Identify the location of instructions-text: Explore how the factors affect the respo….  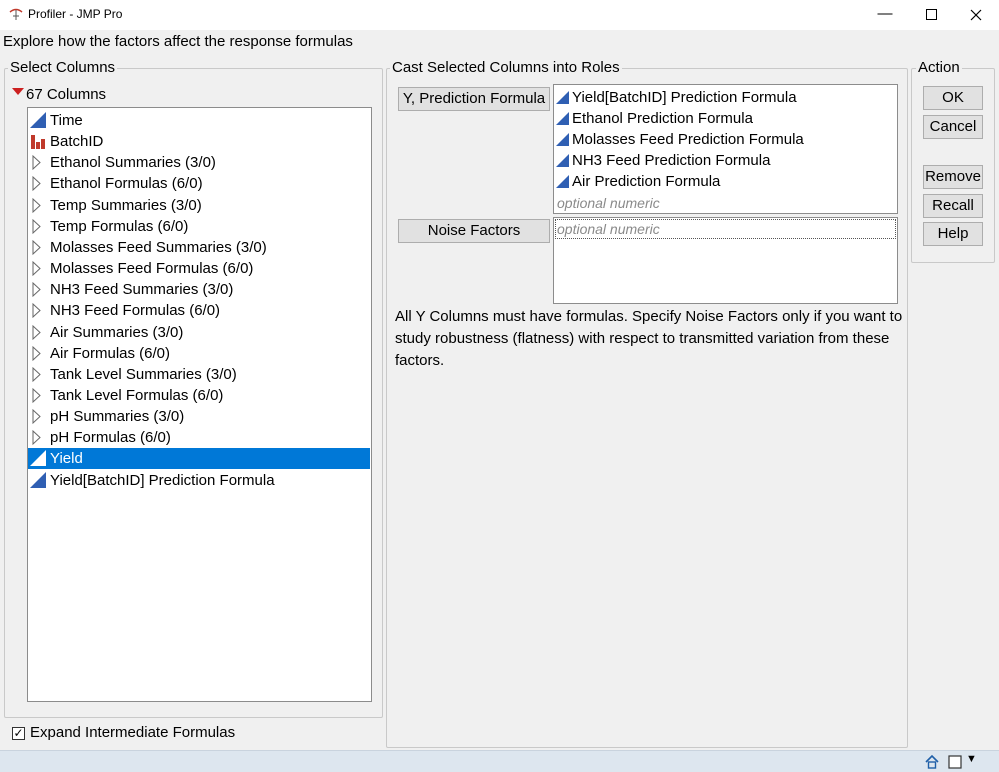
(178, 41).